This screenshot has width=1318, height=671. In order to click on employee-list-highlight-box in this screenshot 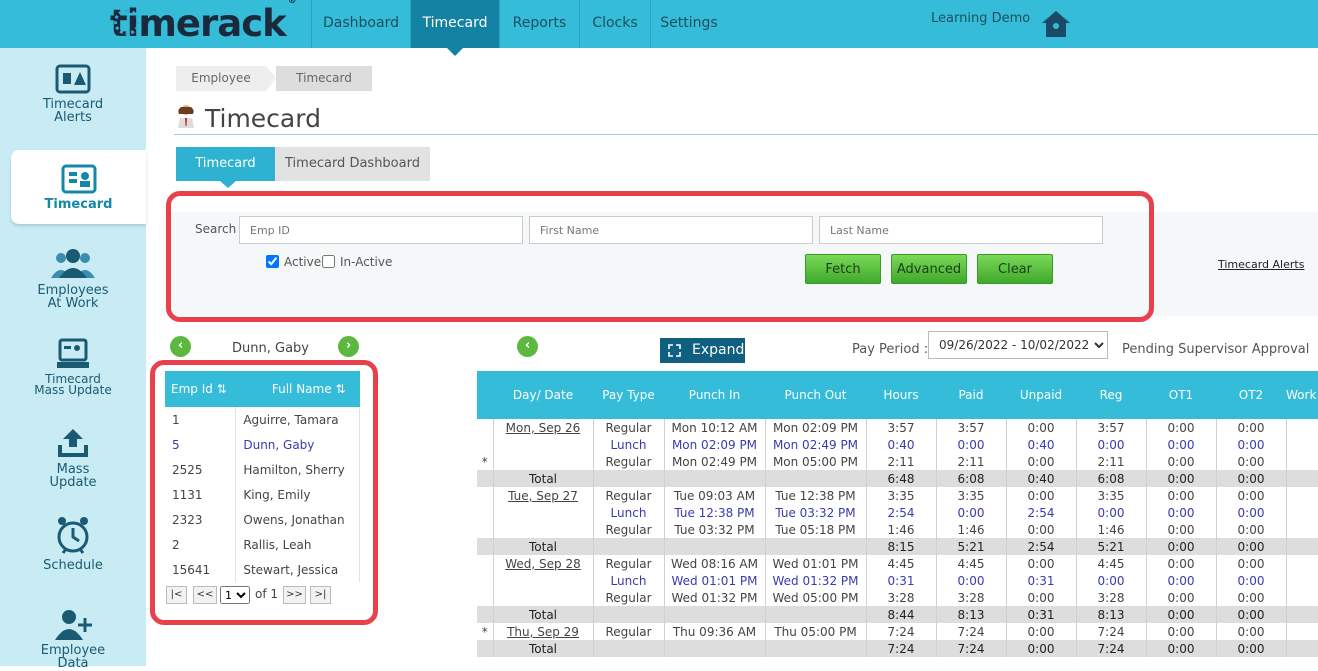, I will do `click(264, 492)`.